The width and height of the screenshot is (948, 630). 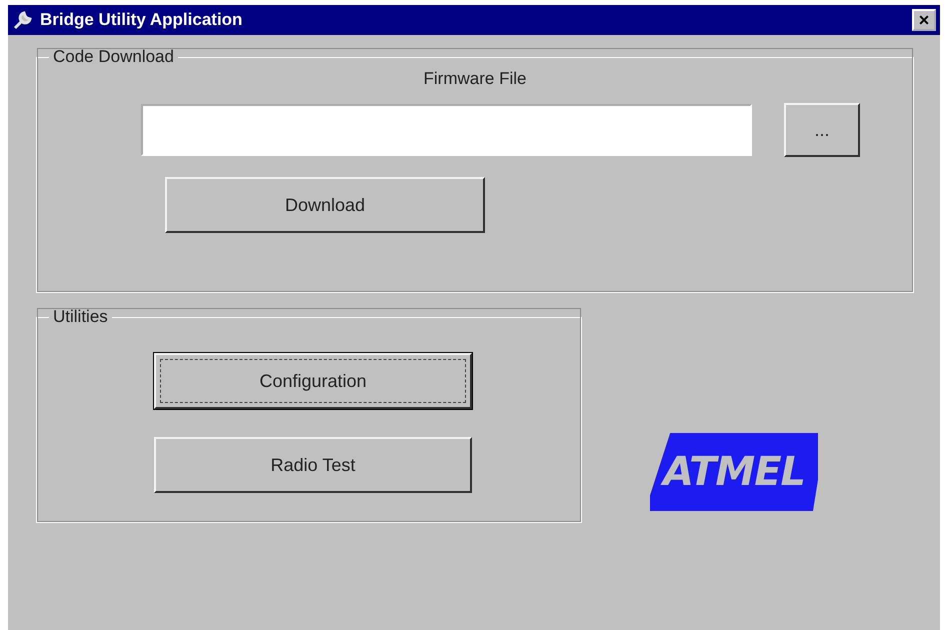 I want to click on utility-button: Configuration, so click(x=313, y=381).